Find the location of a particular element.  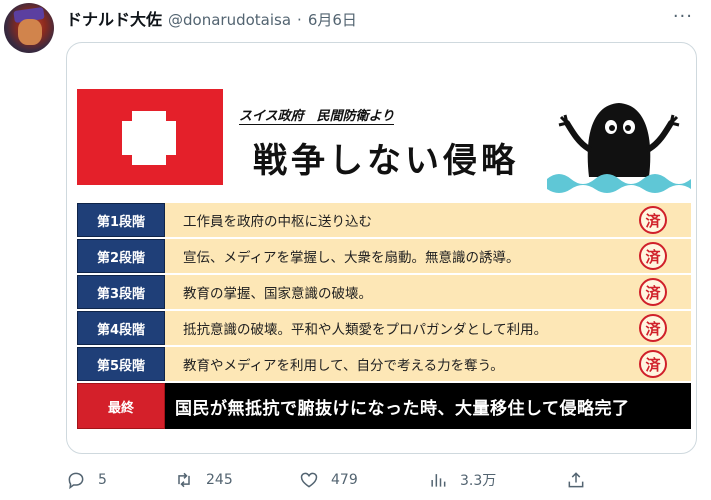

final-stage-text: 国民が無抵抗で腑抜けになった時、大量移住して侵略完了 is located at coordinates (428, 406).